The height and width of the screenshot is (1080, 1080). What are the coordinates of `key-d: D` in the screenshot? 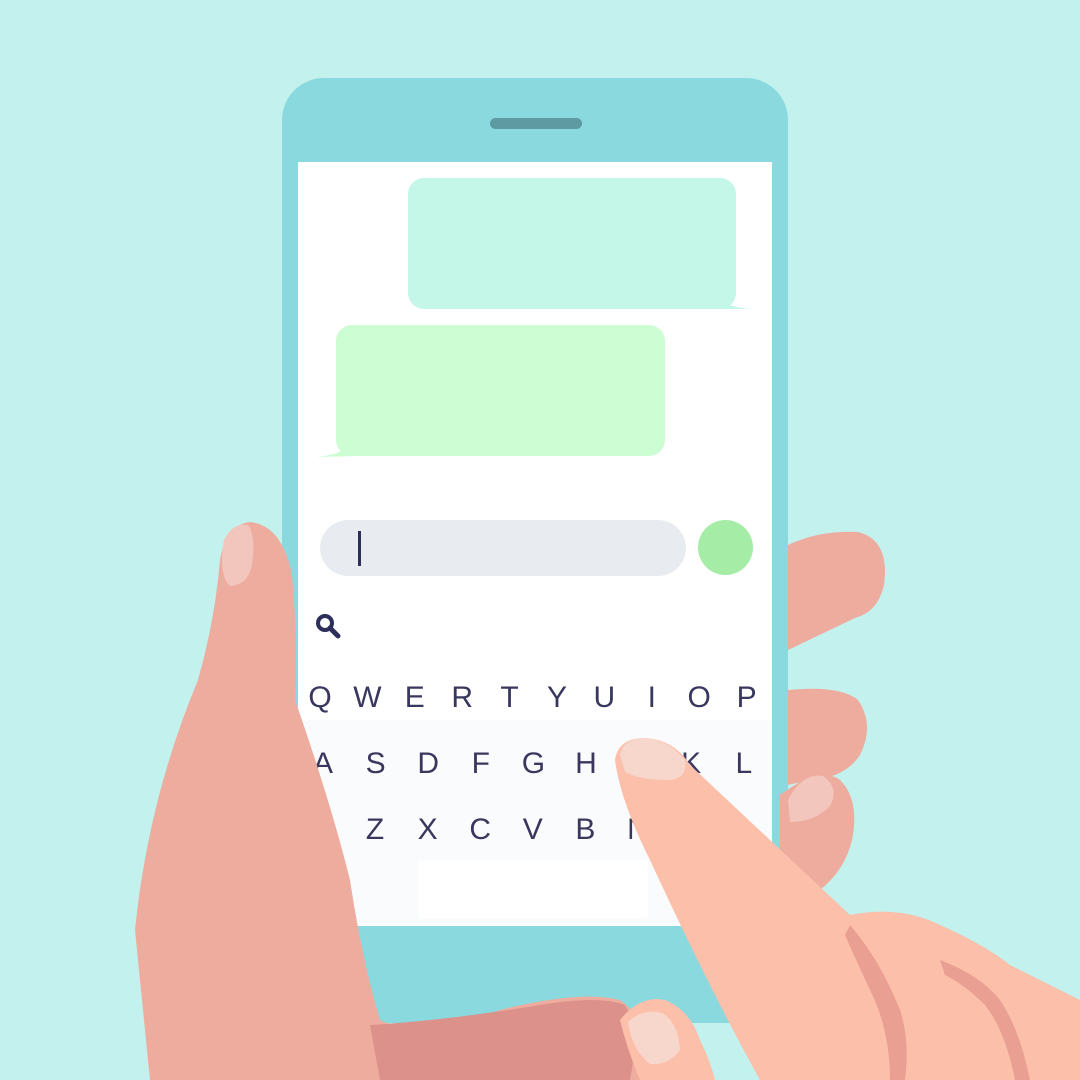 It's located at (428, 764).